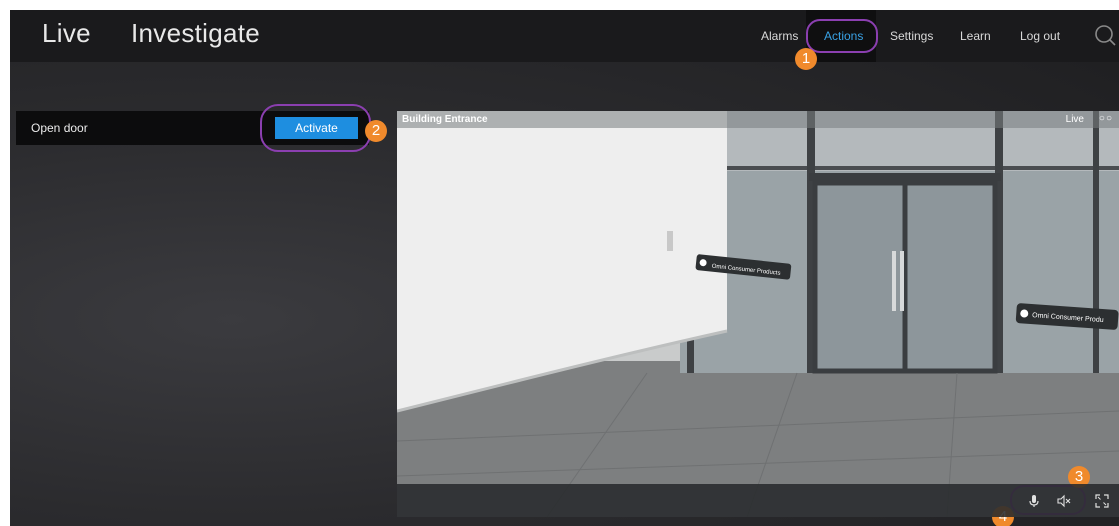 This screenshot has height=526, width=1119. Describe the element at coordinates (842, 36) in the screenshot. I see `callout-ring-actions` at that location.